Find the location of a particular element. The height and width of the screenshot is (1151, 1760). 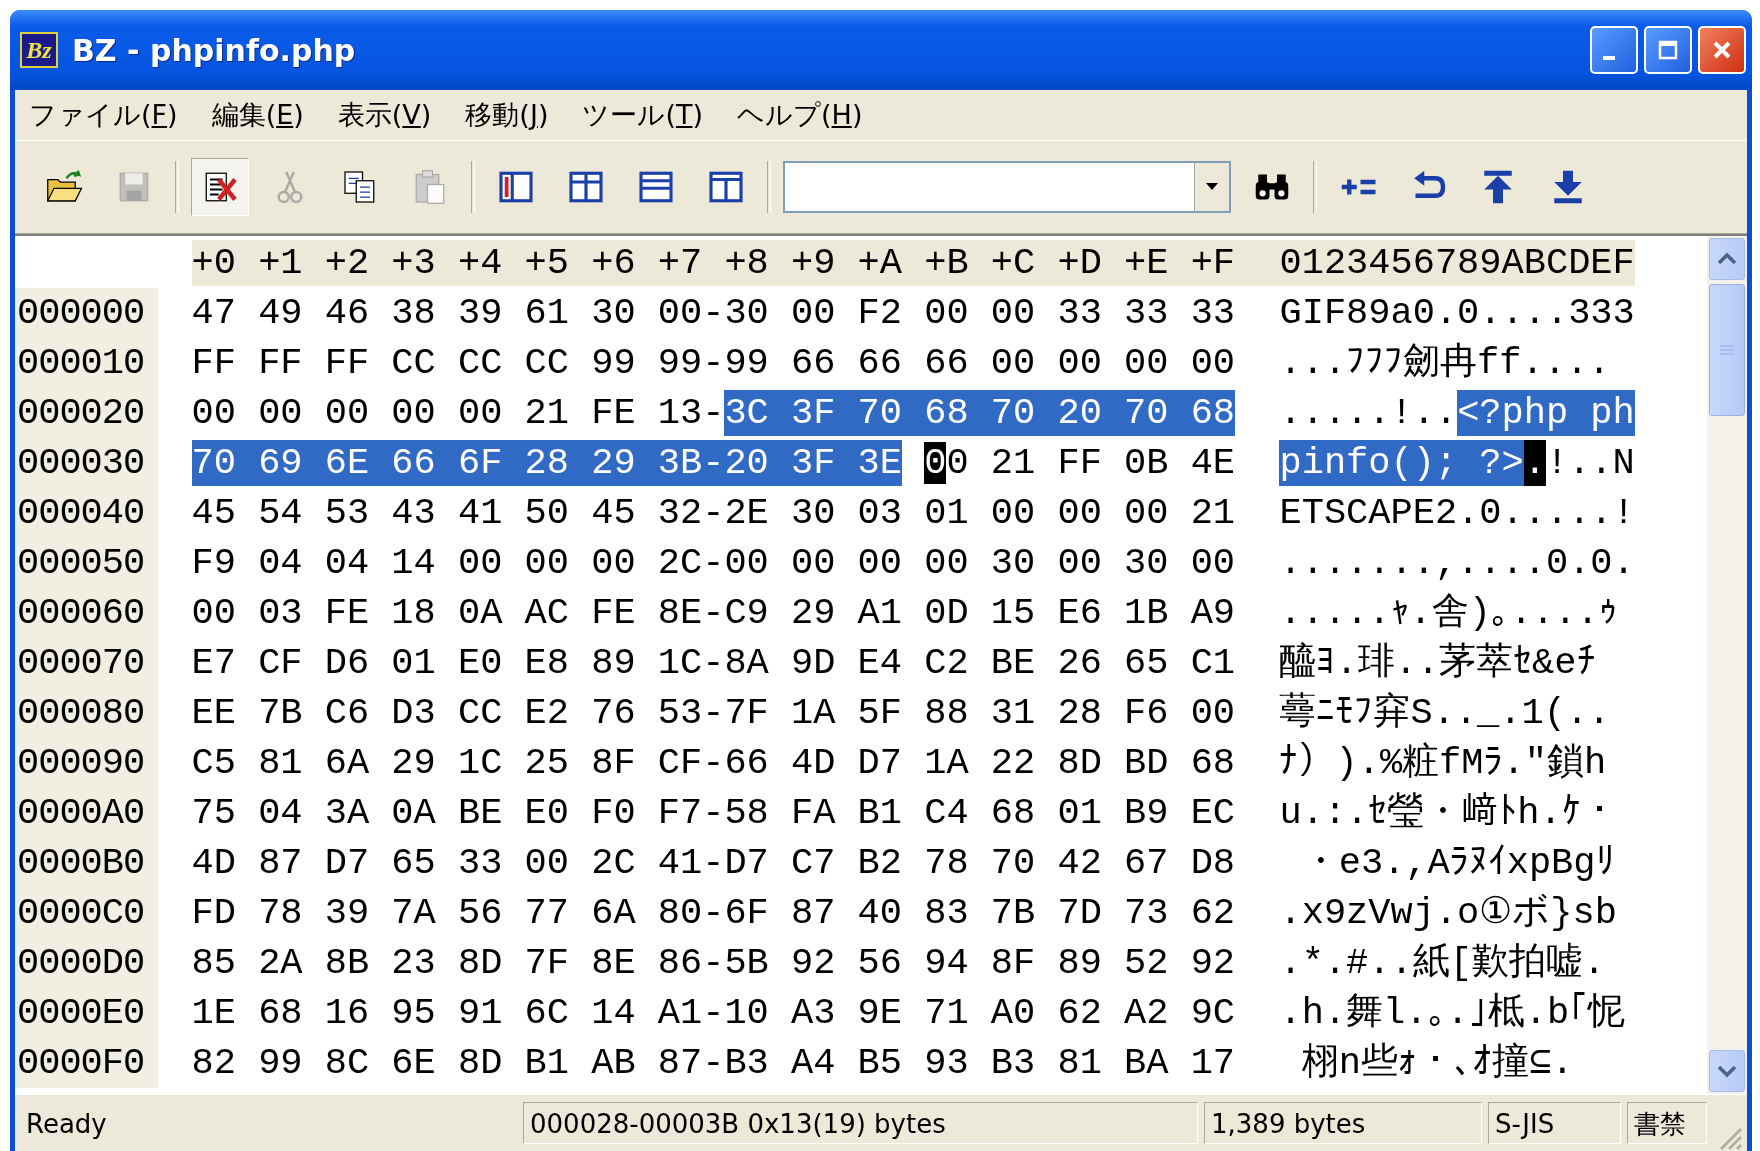

hex-byte: 26 is located at coordinates (1079, 663).